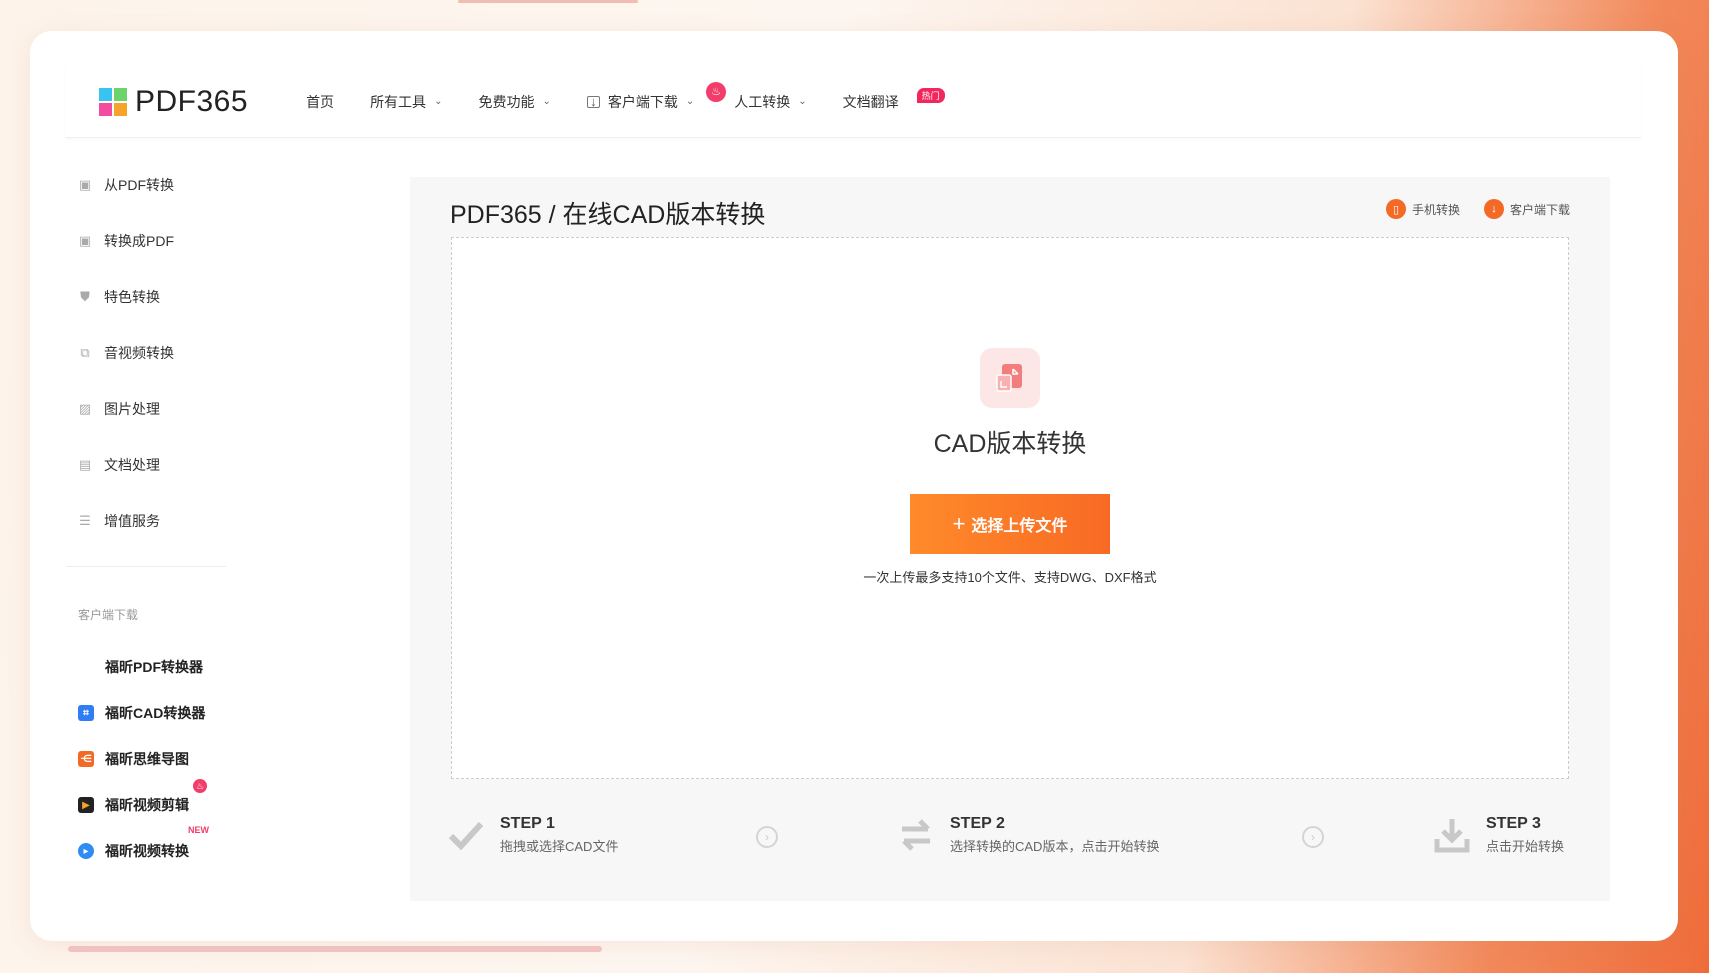 Image resolution: width=1709 pixels, height=973 pixels. I want to click on step-desc: 选择转换的CAD版本，点击开始转换, so click(1055, 846).